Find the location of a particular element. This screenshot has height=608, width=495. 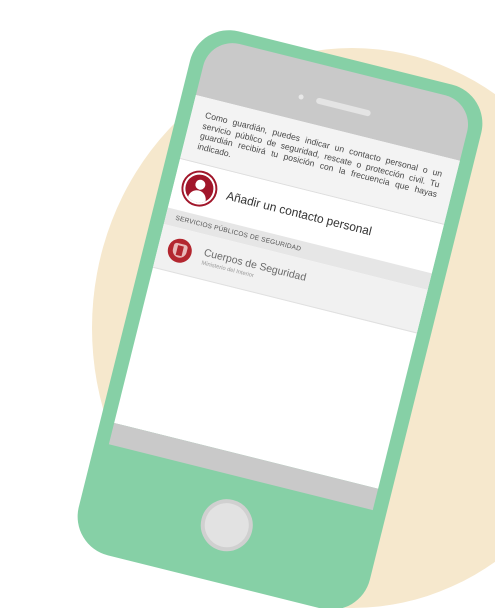

person-icon is located at coordinates (199, 188).